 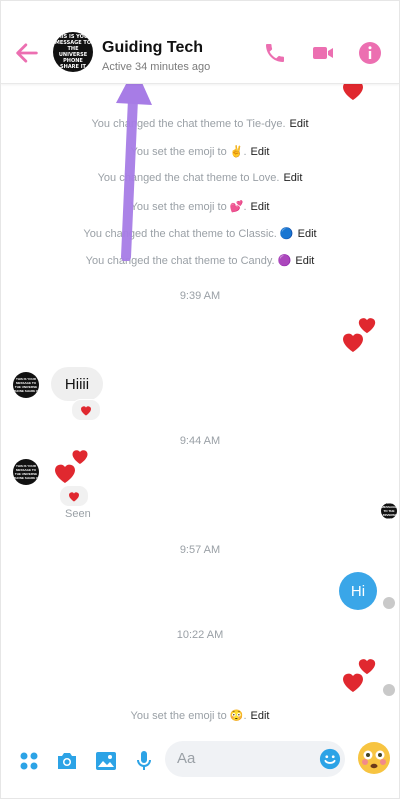 I want to click on active-status: Active 34 minutes ago, so click(x=156, y=67).